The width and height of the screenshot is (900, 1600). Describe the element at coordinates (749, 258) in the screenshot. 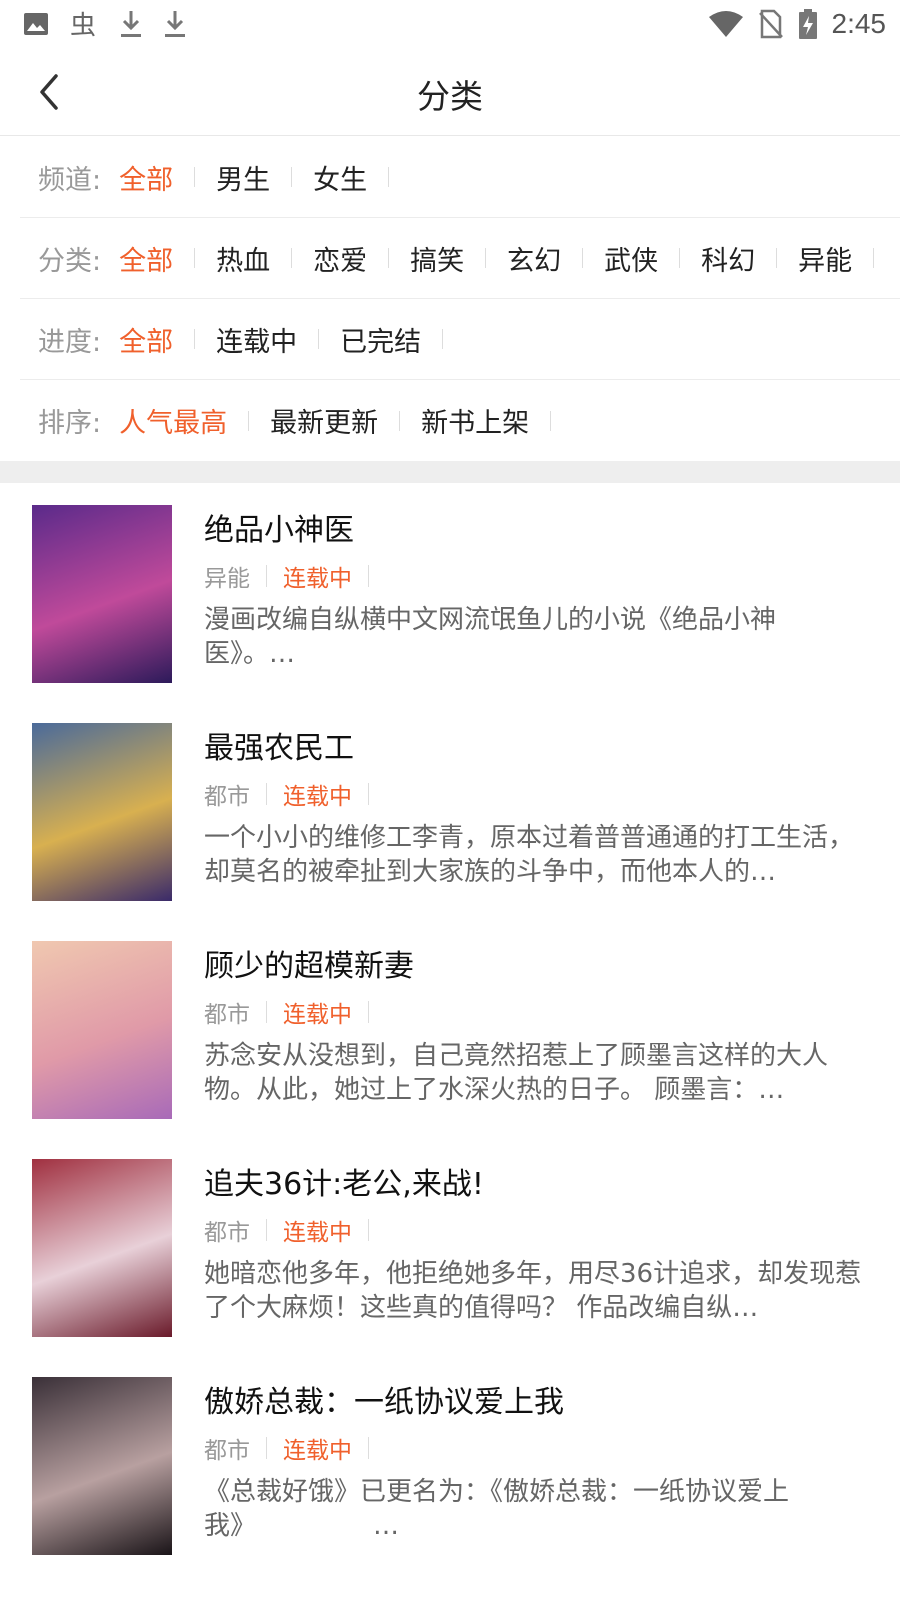

I see `filter-option: 科幻` at that location.